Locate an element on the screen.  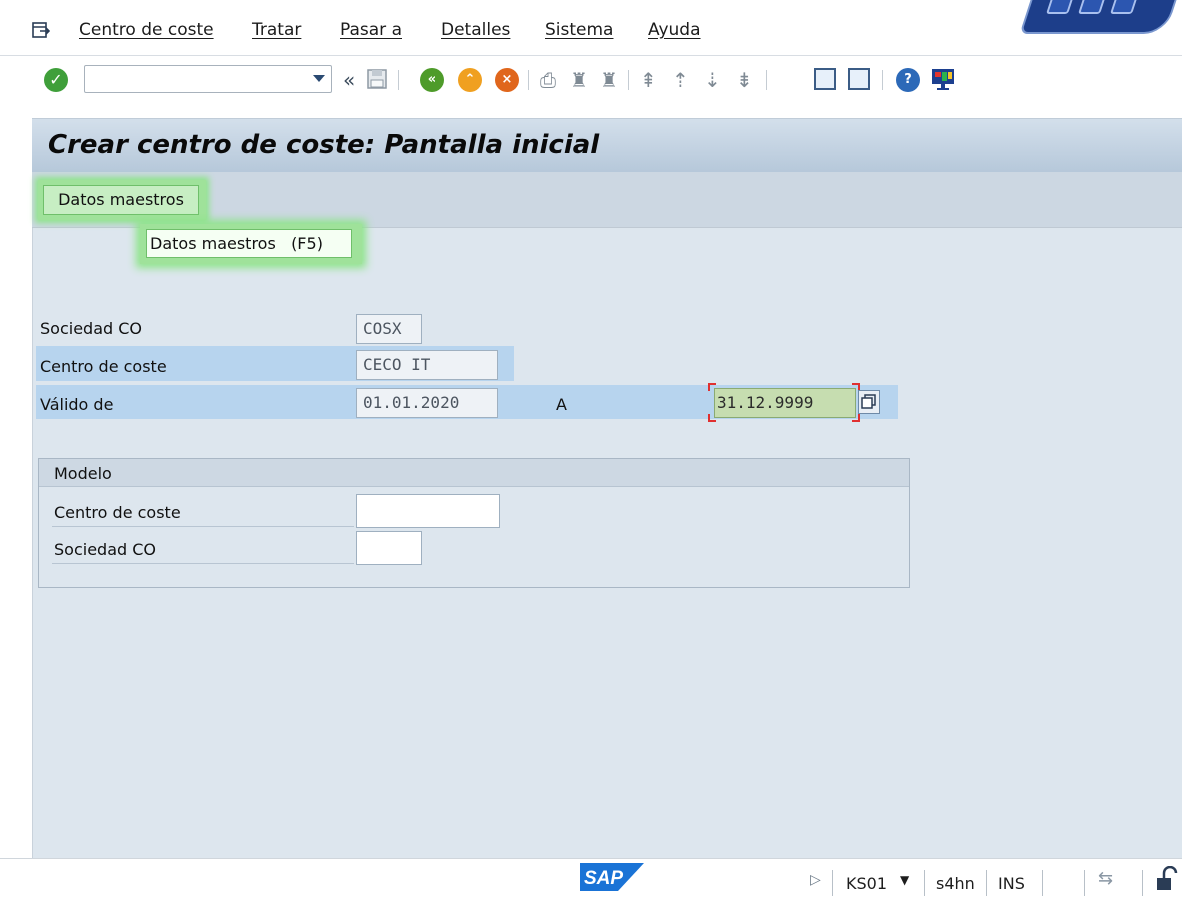
svg-text: SAP is located at coordinates (603, 878).